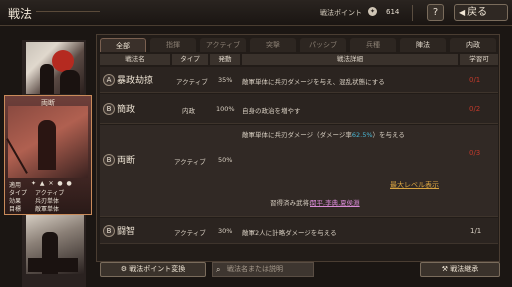  Describe the element at coordinates (47, 209) in the screenshot. I see `stat-target-value: 敵軍単体` at that location.